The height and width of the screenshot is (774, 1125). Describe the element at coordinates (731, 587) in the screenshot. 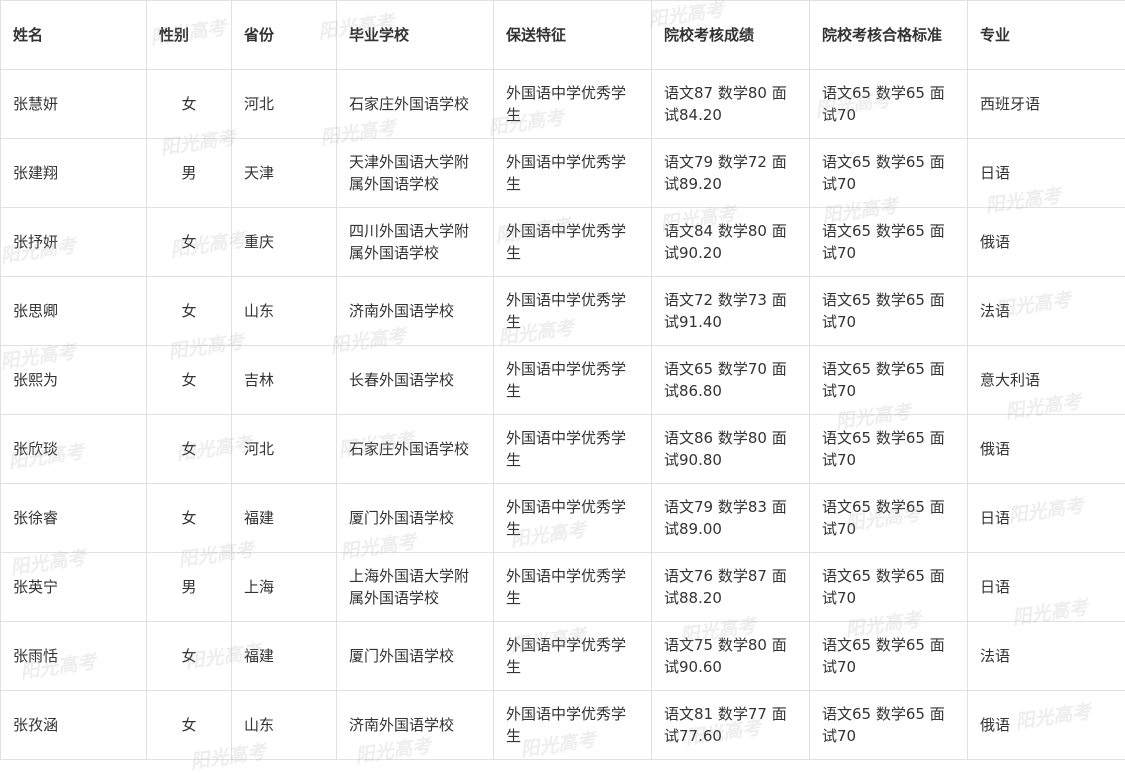

I see `cell-score: 语文76 数学87 面试88.20` at that location.